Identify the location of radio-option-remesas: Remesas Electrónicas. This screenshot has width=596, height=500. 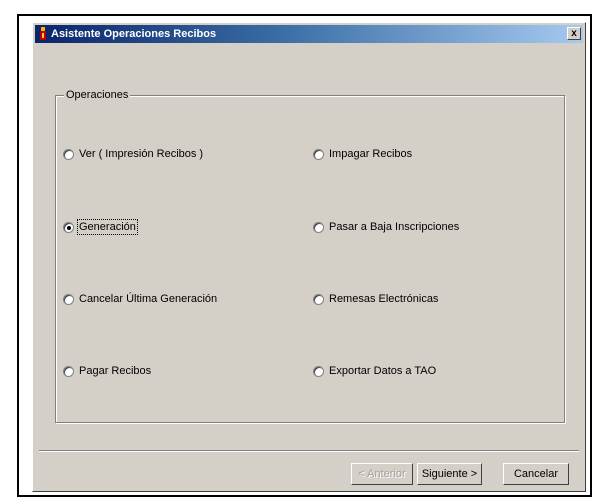
(375, 299).